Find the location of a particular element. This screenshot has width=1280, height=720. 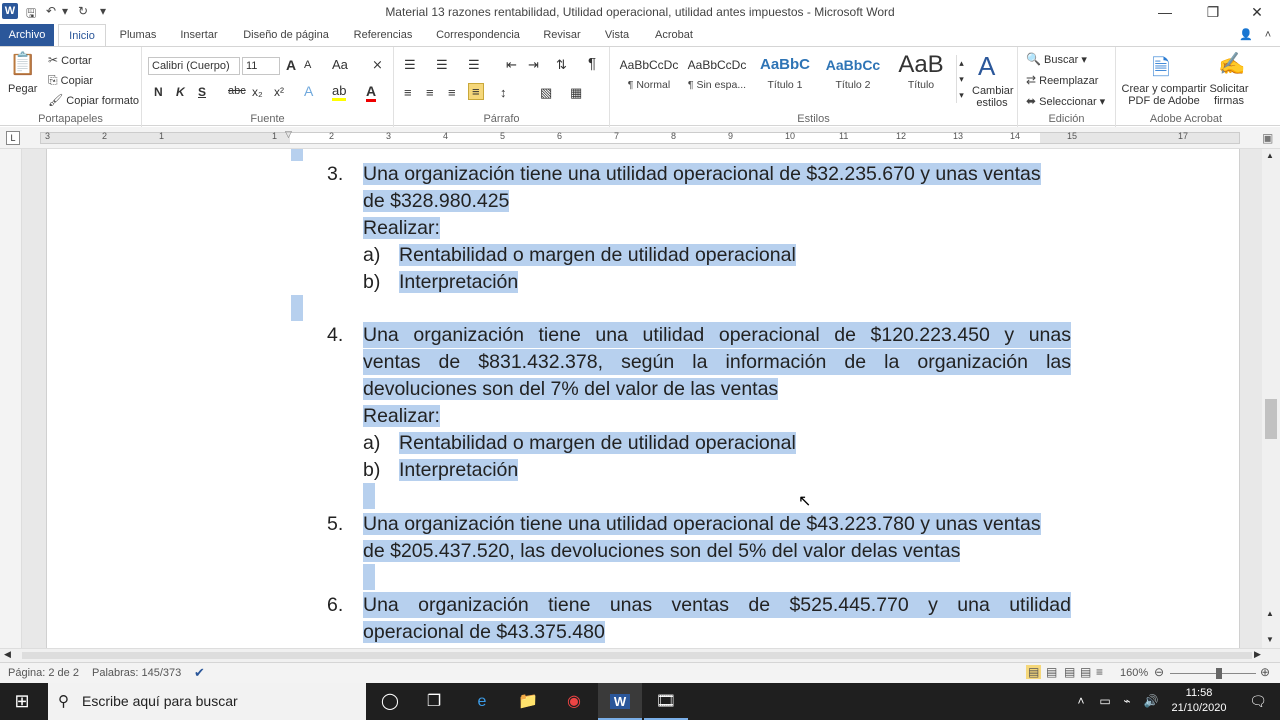

copy-button: ⎘ Copiar is located at coordinates (70, 80).